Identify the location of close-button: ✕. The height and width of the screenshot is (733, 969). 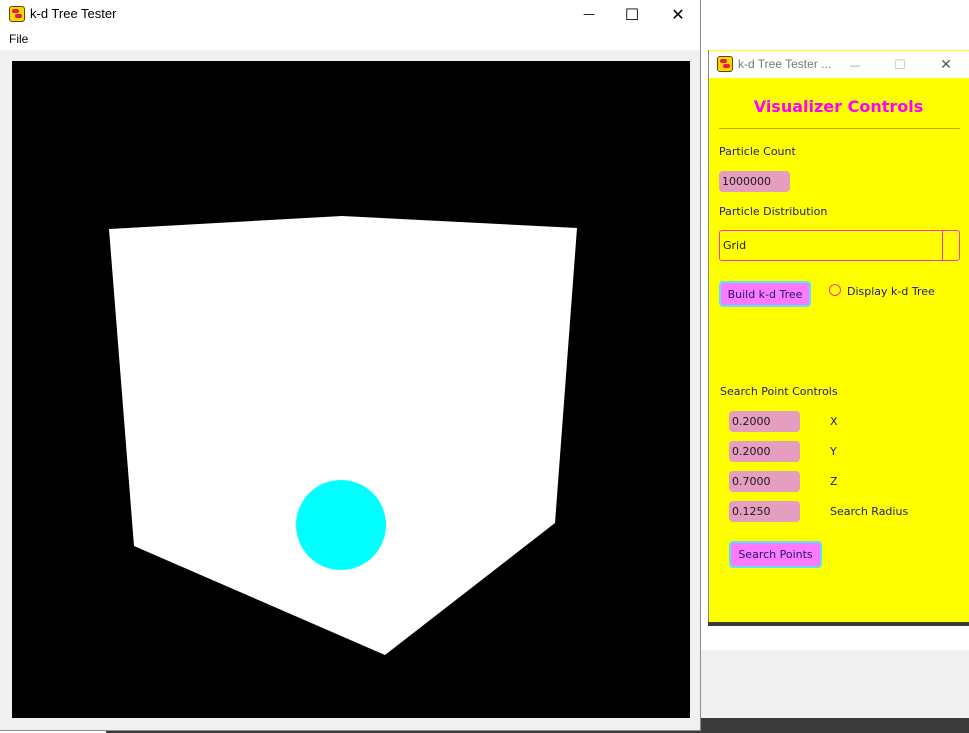
(678, 14).